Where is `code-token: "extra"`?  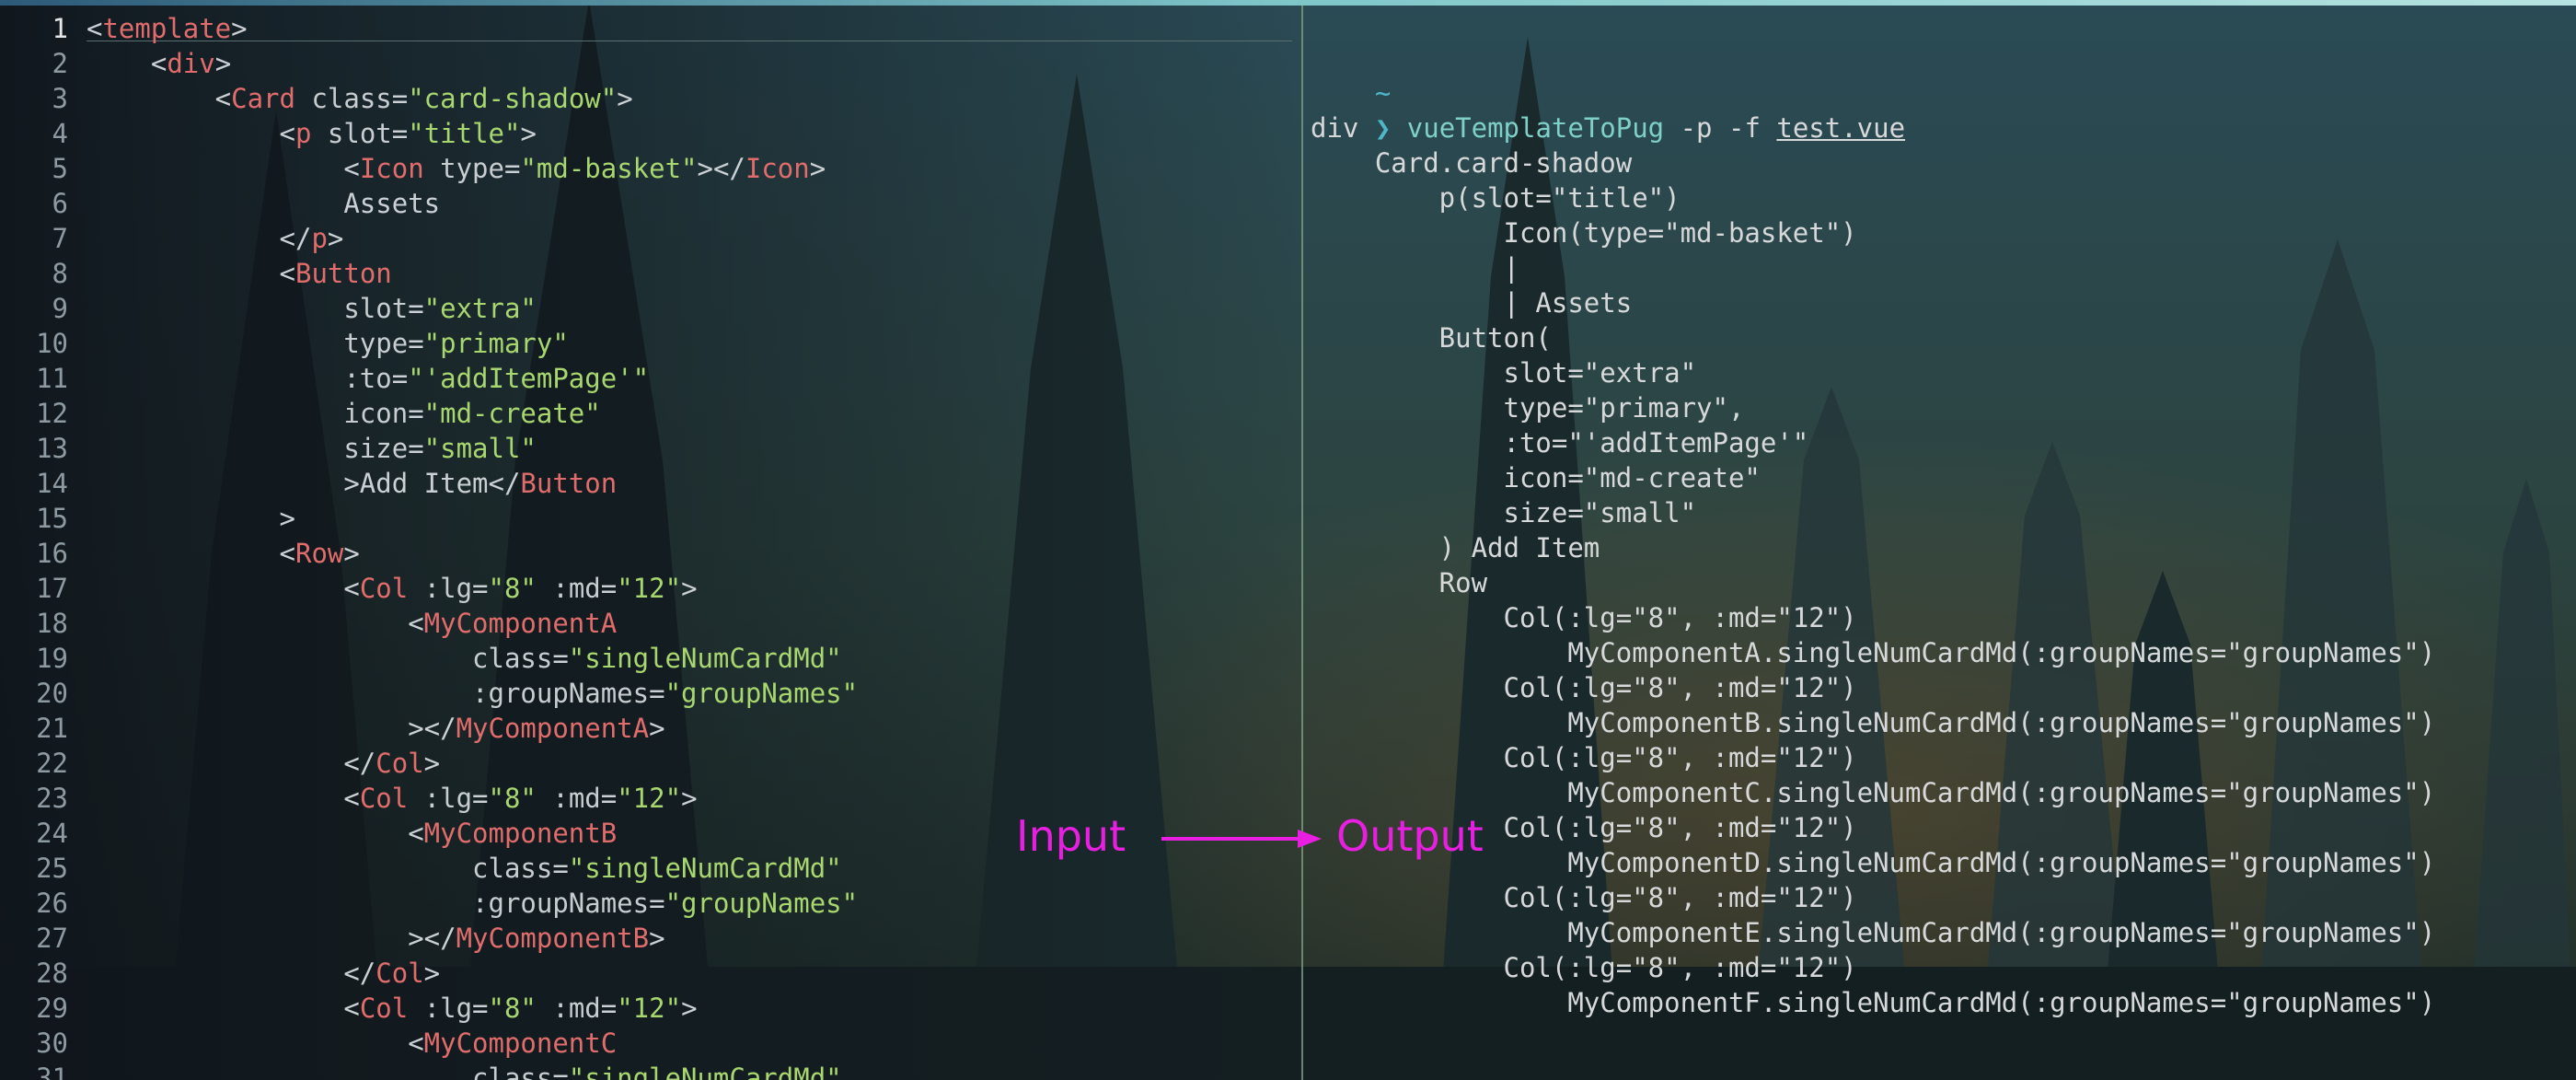 code-token: "extra" is located at coordinates (480, 308).